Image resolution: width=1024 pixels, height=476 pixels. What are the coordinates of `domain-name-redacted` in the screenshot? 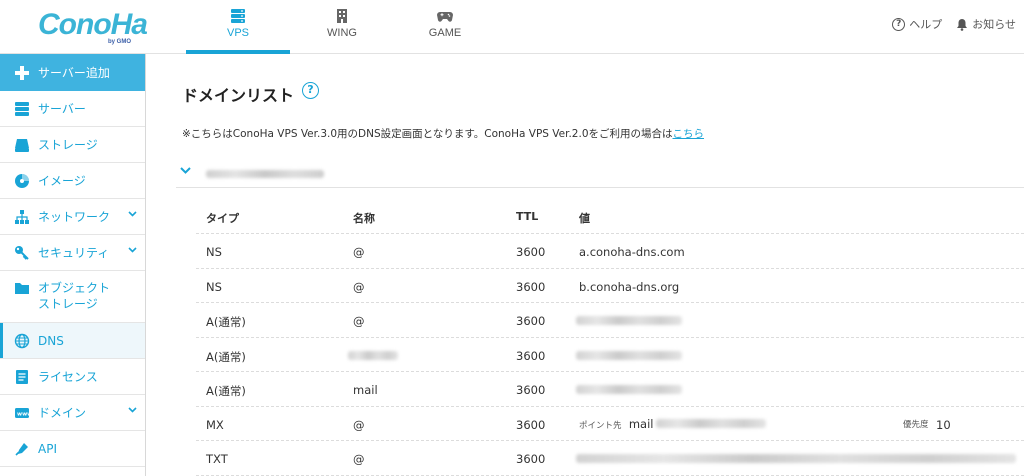 It's located at (265, 174).